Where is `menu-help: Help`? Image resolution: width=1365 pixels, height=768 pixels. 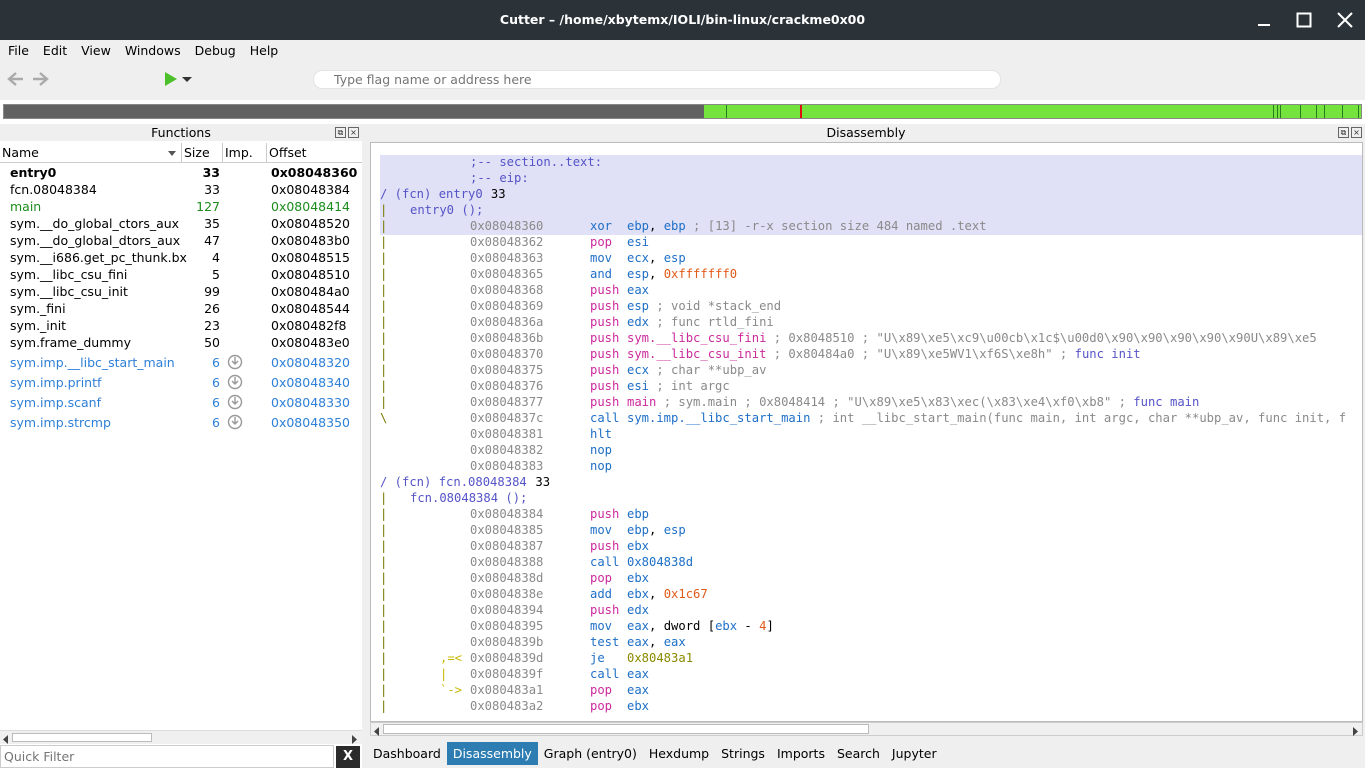
menu-help: Help is located at coordinates (264, 50).